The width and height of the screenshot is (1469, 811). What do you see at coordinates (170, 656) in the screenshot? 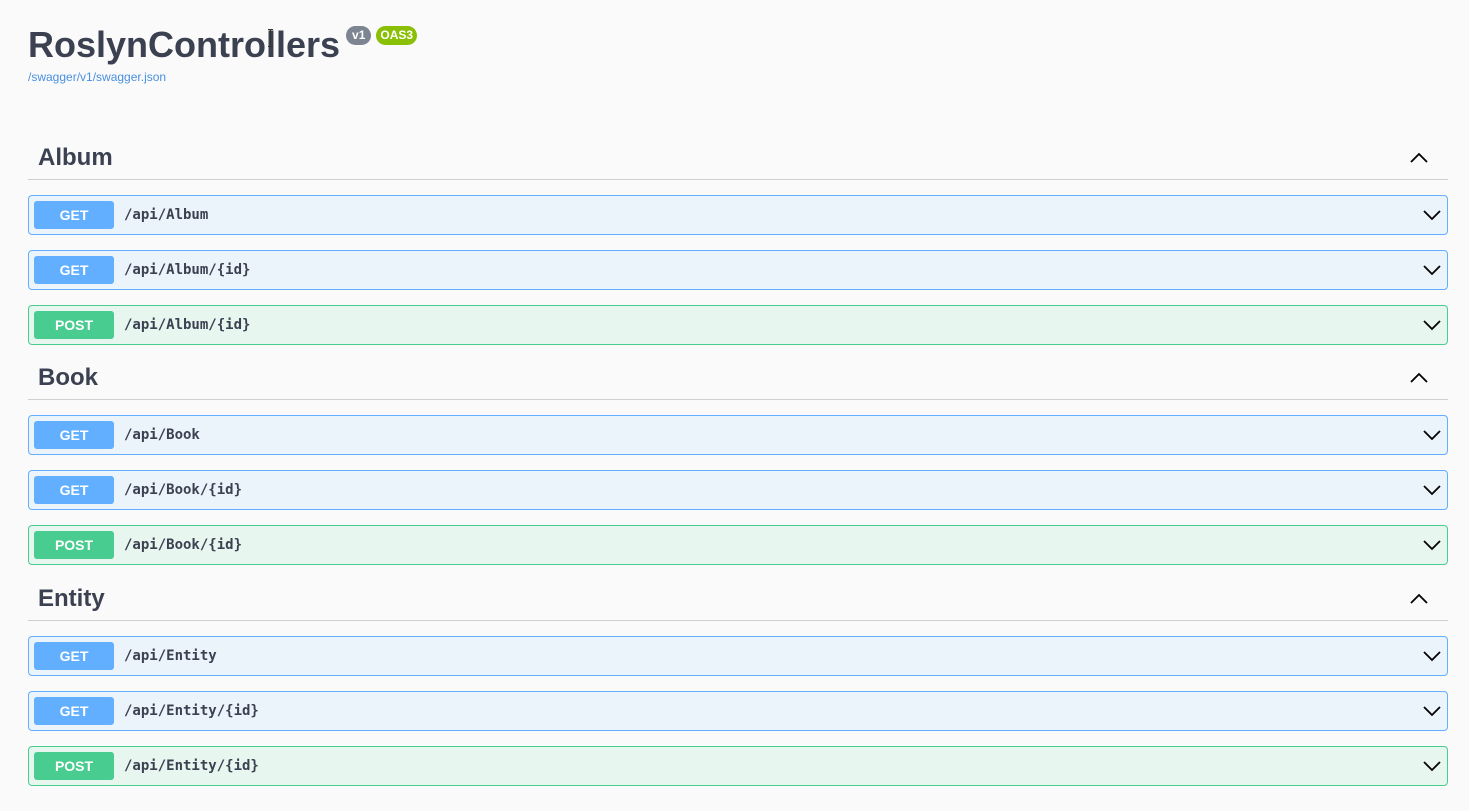
I see `operation-path: /api/Entity` at bounding box center [170, 656].